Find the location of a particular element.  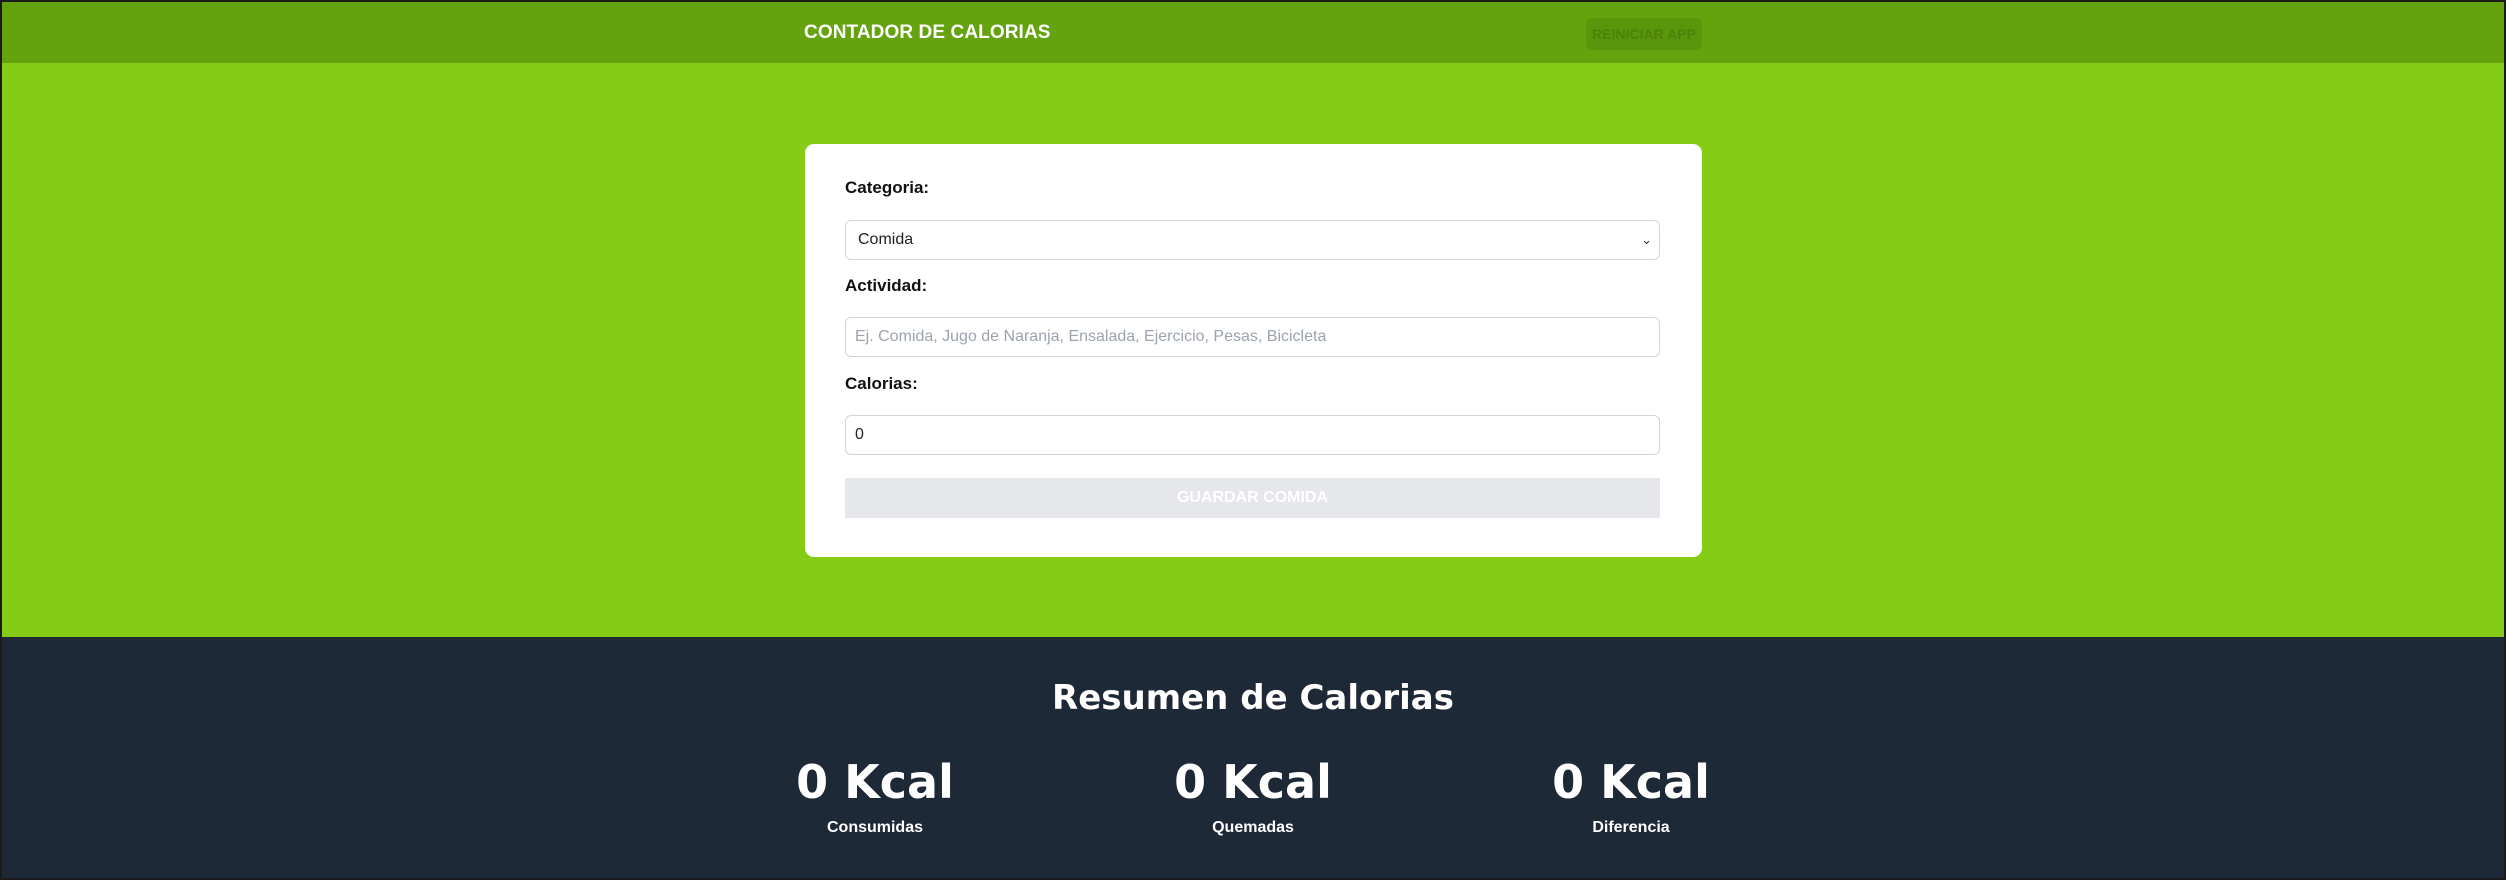

stat-difference-label: Diferencia is located at coordinates (1631, 827).